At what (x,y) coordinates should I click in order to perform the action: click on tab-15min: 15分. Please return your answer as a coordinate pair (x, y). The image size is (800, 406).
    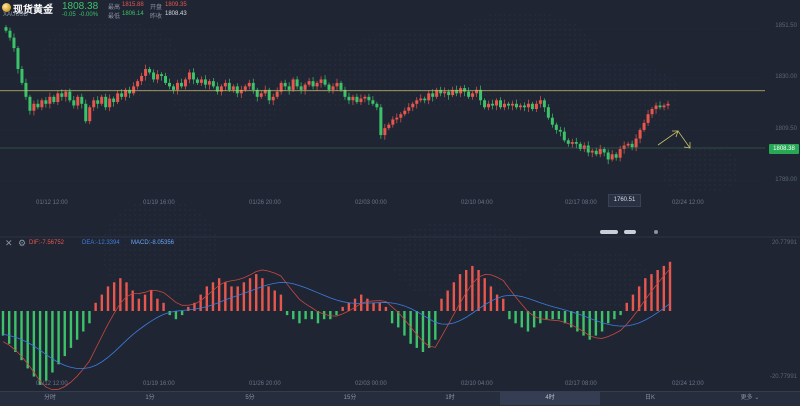
    Looking at the image, I should click on (350, 398).